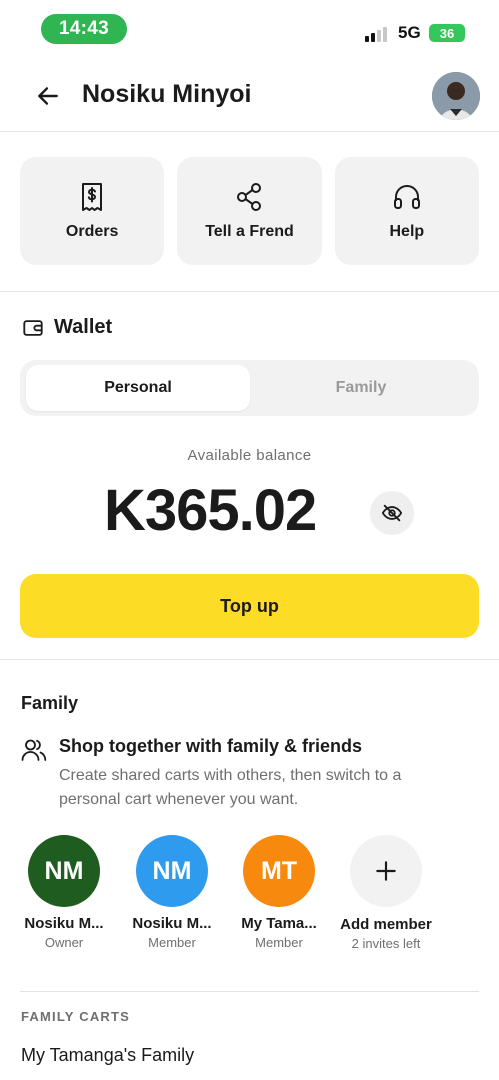 This screenshot has height=1080, width=499. What do you see at coordinates (33, 327) in the screenshot?
I see `wallet-icon` at bounding box center [33, 327].